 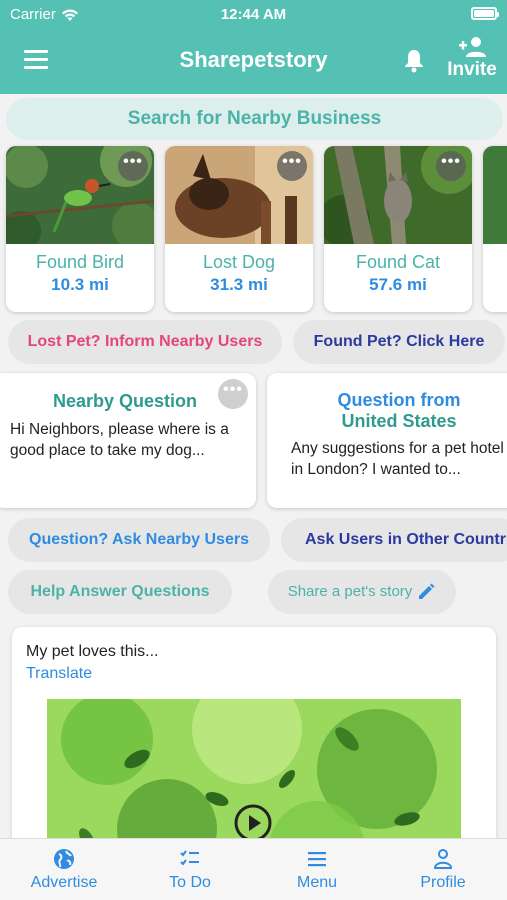 I want to click on globe-icon, so click(x=64, y=859).